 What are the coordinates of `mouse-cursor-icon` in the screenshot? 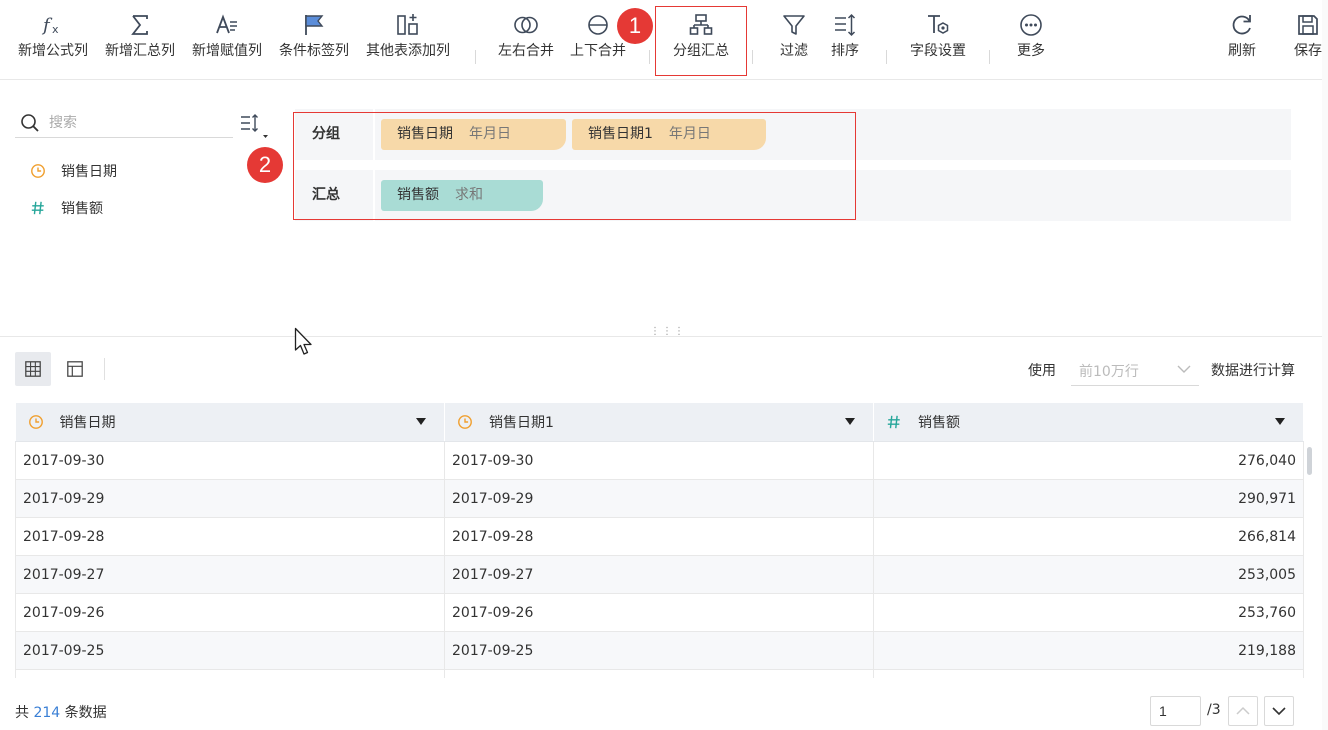 It's located at (303, 341).